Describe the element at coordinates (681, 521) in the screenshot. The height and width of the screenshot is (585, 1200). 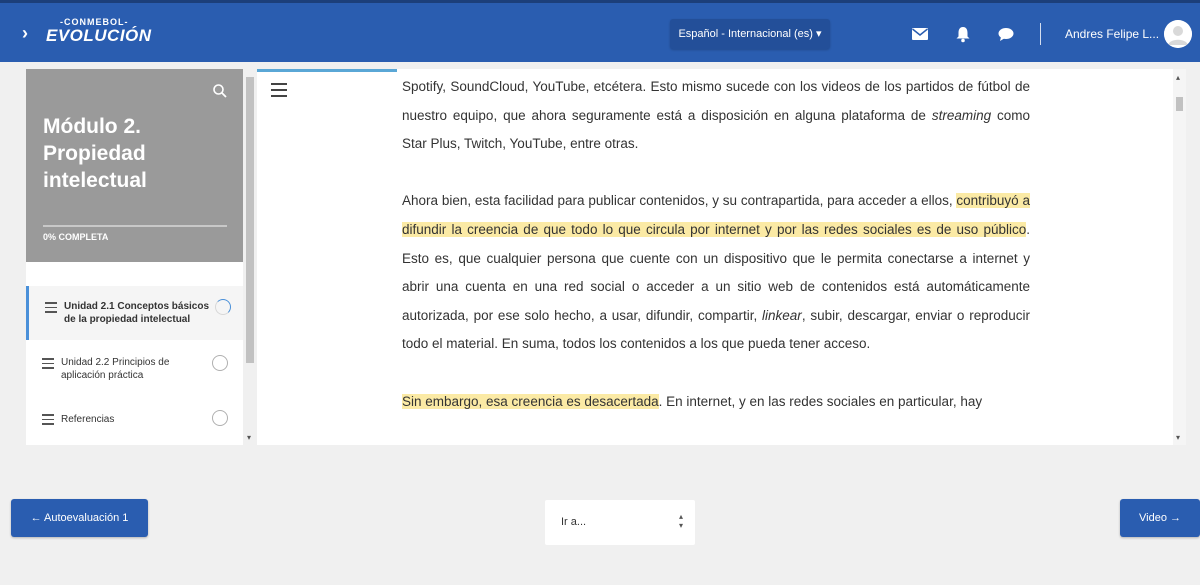
I see `select-caret-icon: ▴ ▾` at that location.